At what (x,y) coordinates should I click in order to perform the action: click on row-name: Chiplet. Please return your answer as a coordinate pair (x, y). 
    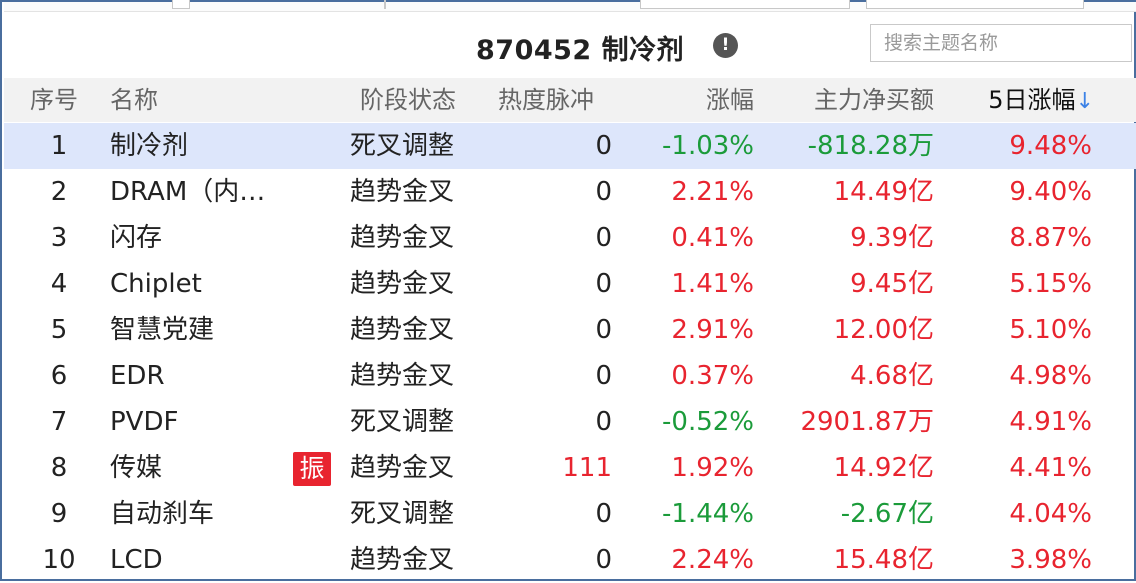
    Looking at the image, I should click on (156, 284).